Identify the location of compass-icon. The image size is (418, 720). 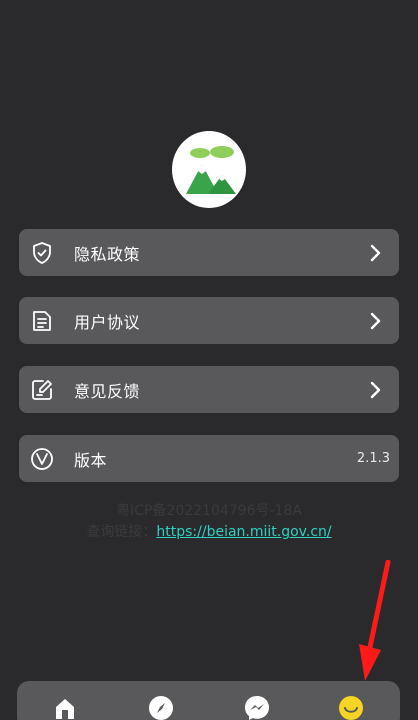
(161, 707).